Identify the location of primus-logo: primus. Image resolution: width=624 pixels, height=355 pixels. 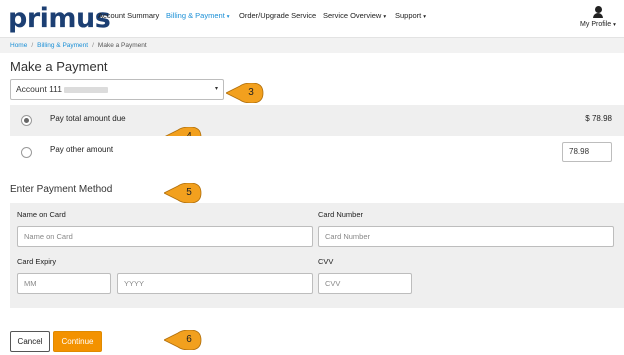
(59, 19).